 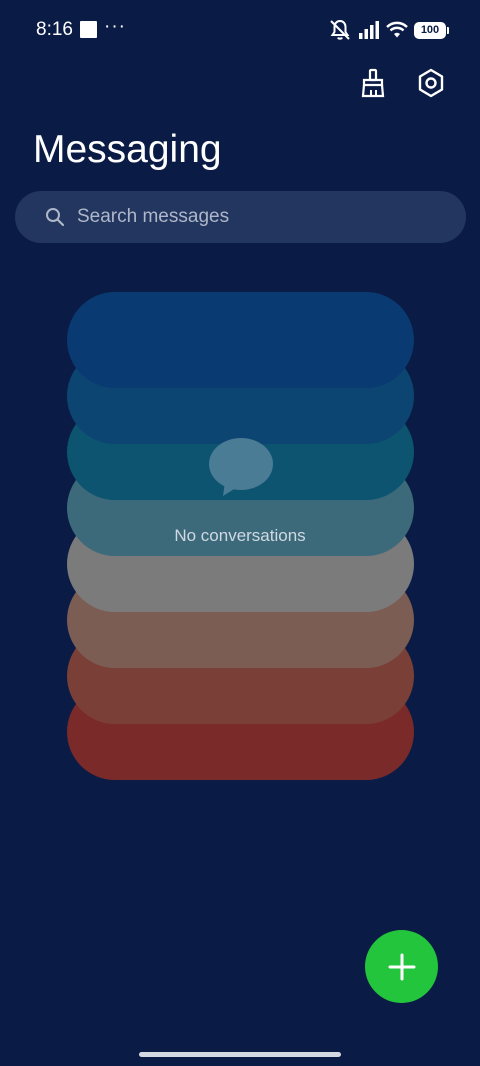 I want to click on status-bar: 8:16 ··· 100, so click(x=240, y=30).